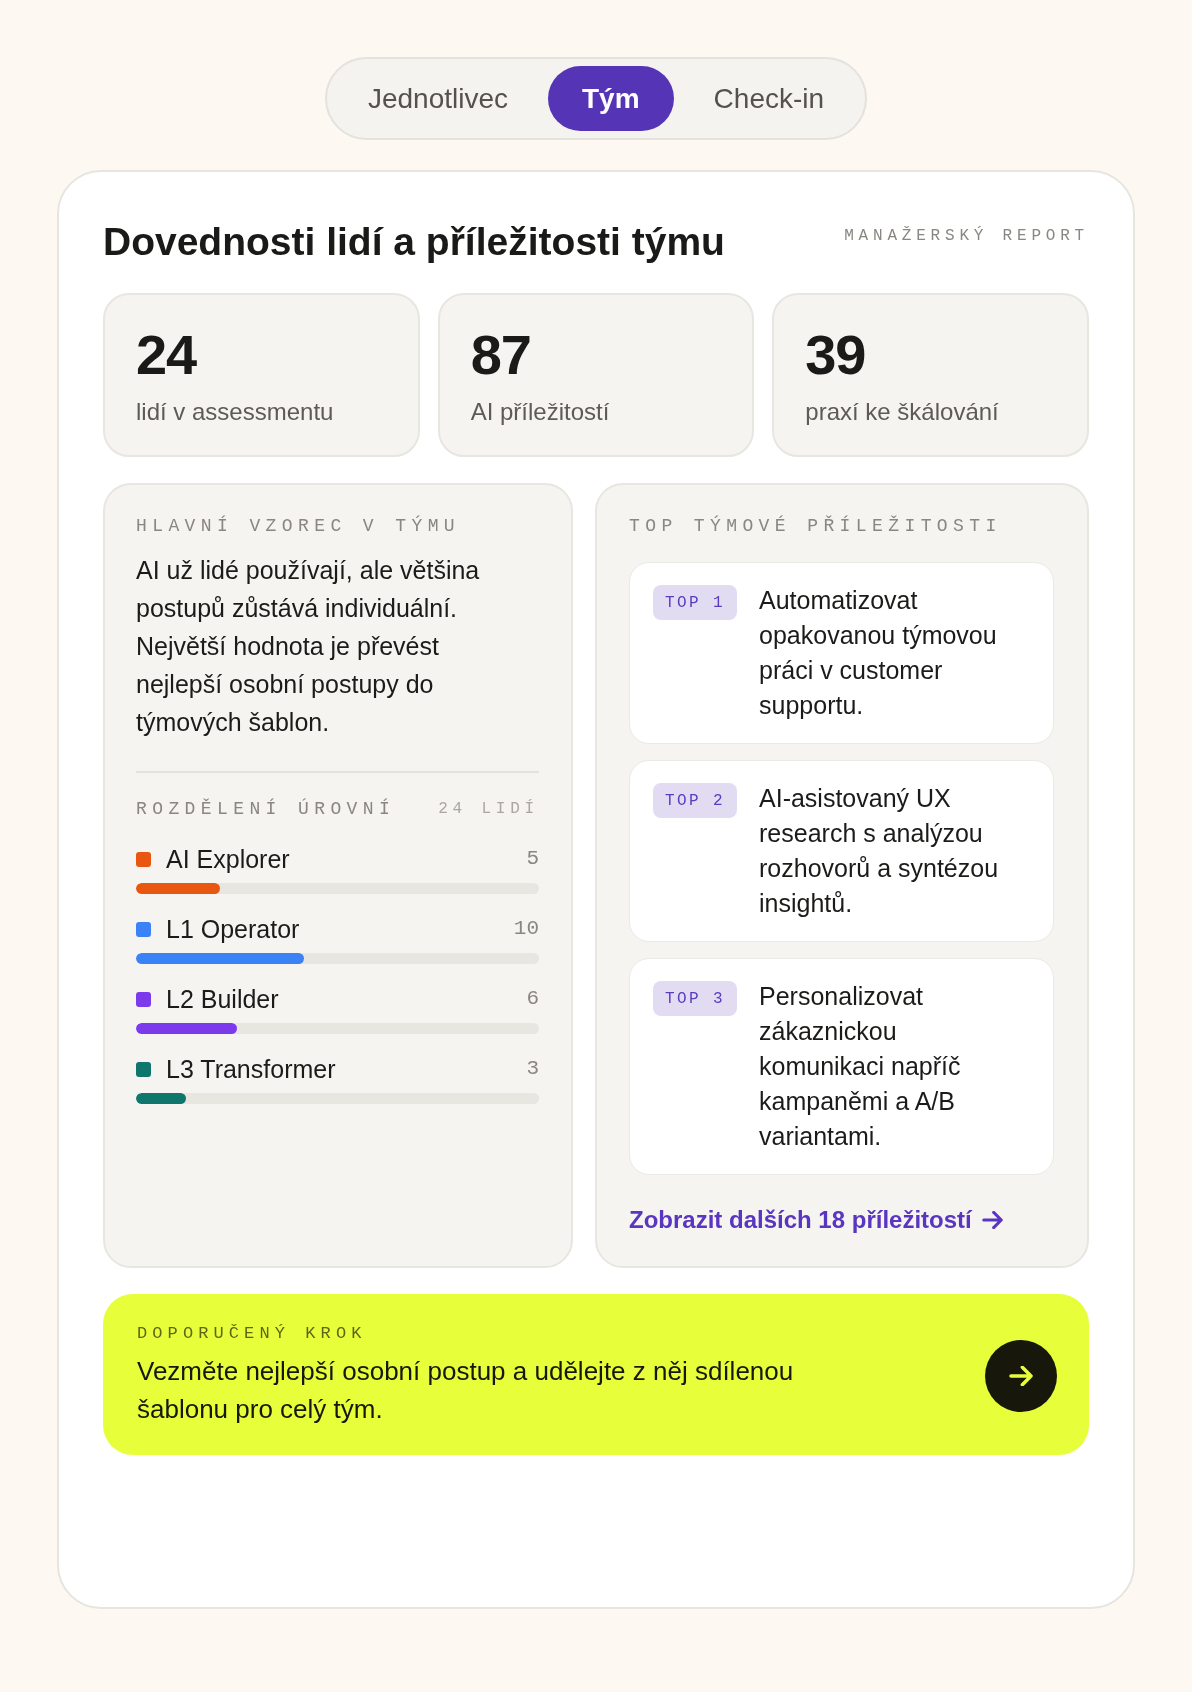 The height and width of the screenshot is (1692, 1192). I want to click on level-count: 6, so click(532, 999).